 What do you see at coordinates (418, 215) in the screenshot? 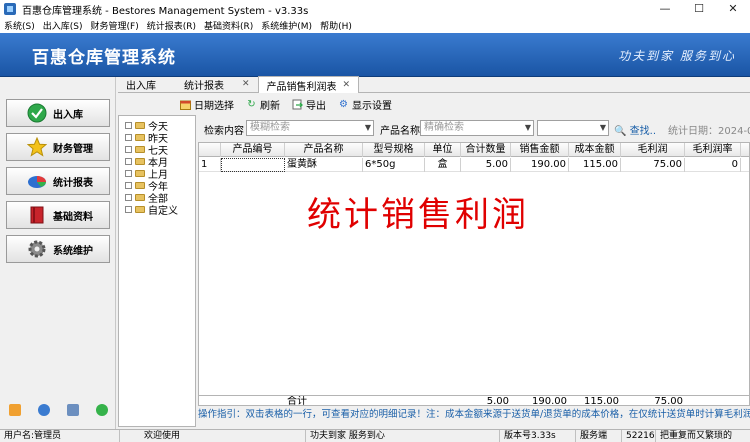
I see `report-watermark: 统计销售利润` at bounding box center [418, 215].